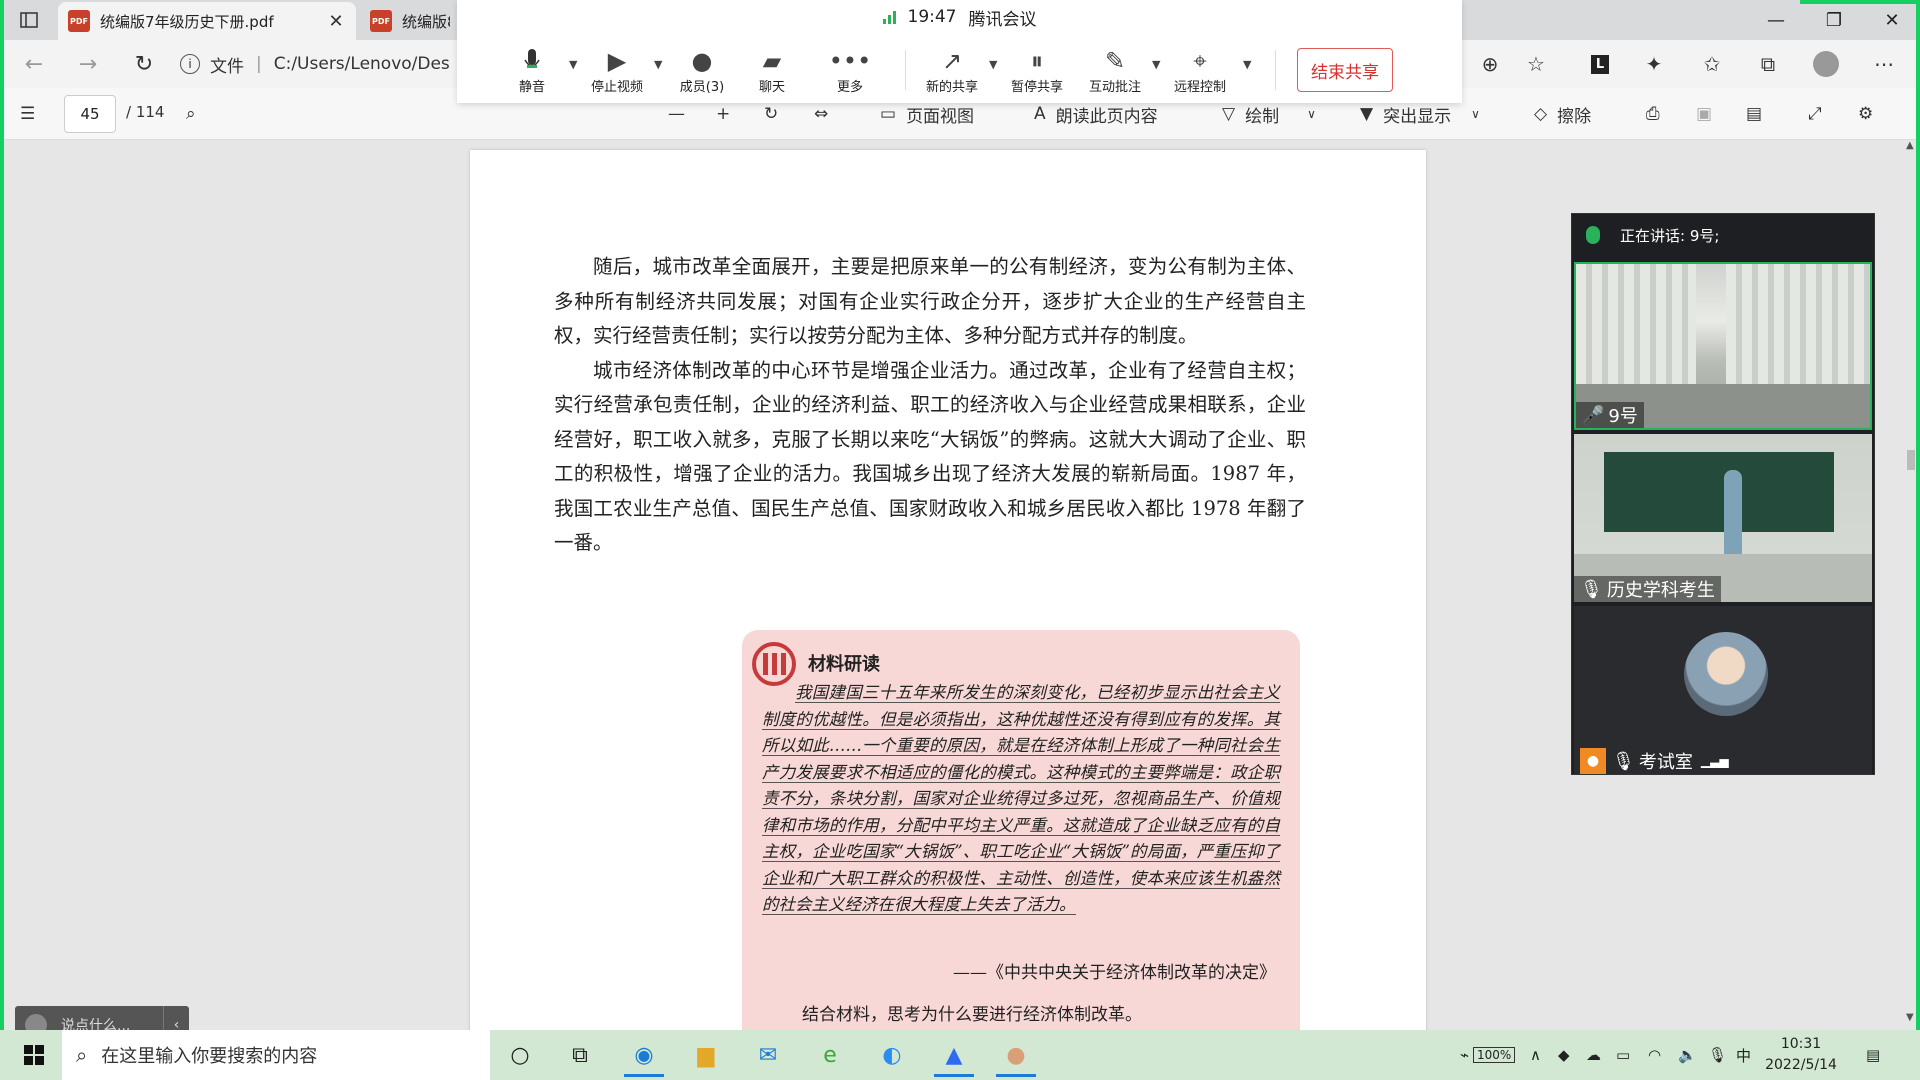 The image size is (1920, 1080). What do you see at coordinates (1036, 87) in the screenshot?
I see `pause-share-label: 暂停共享` at bounding box center [1036, 87].